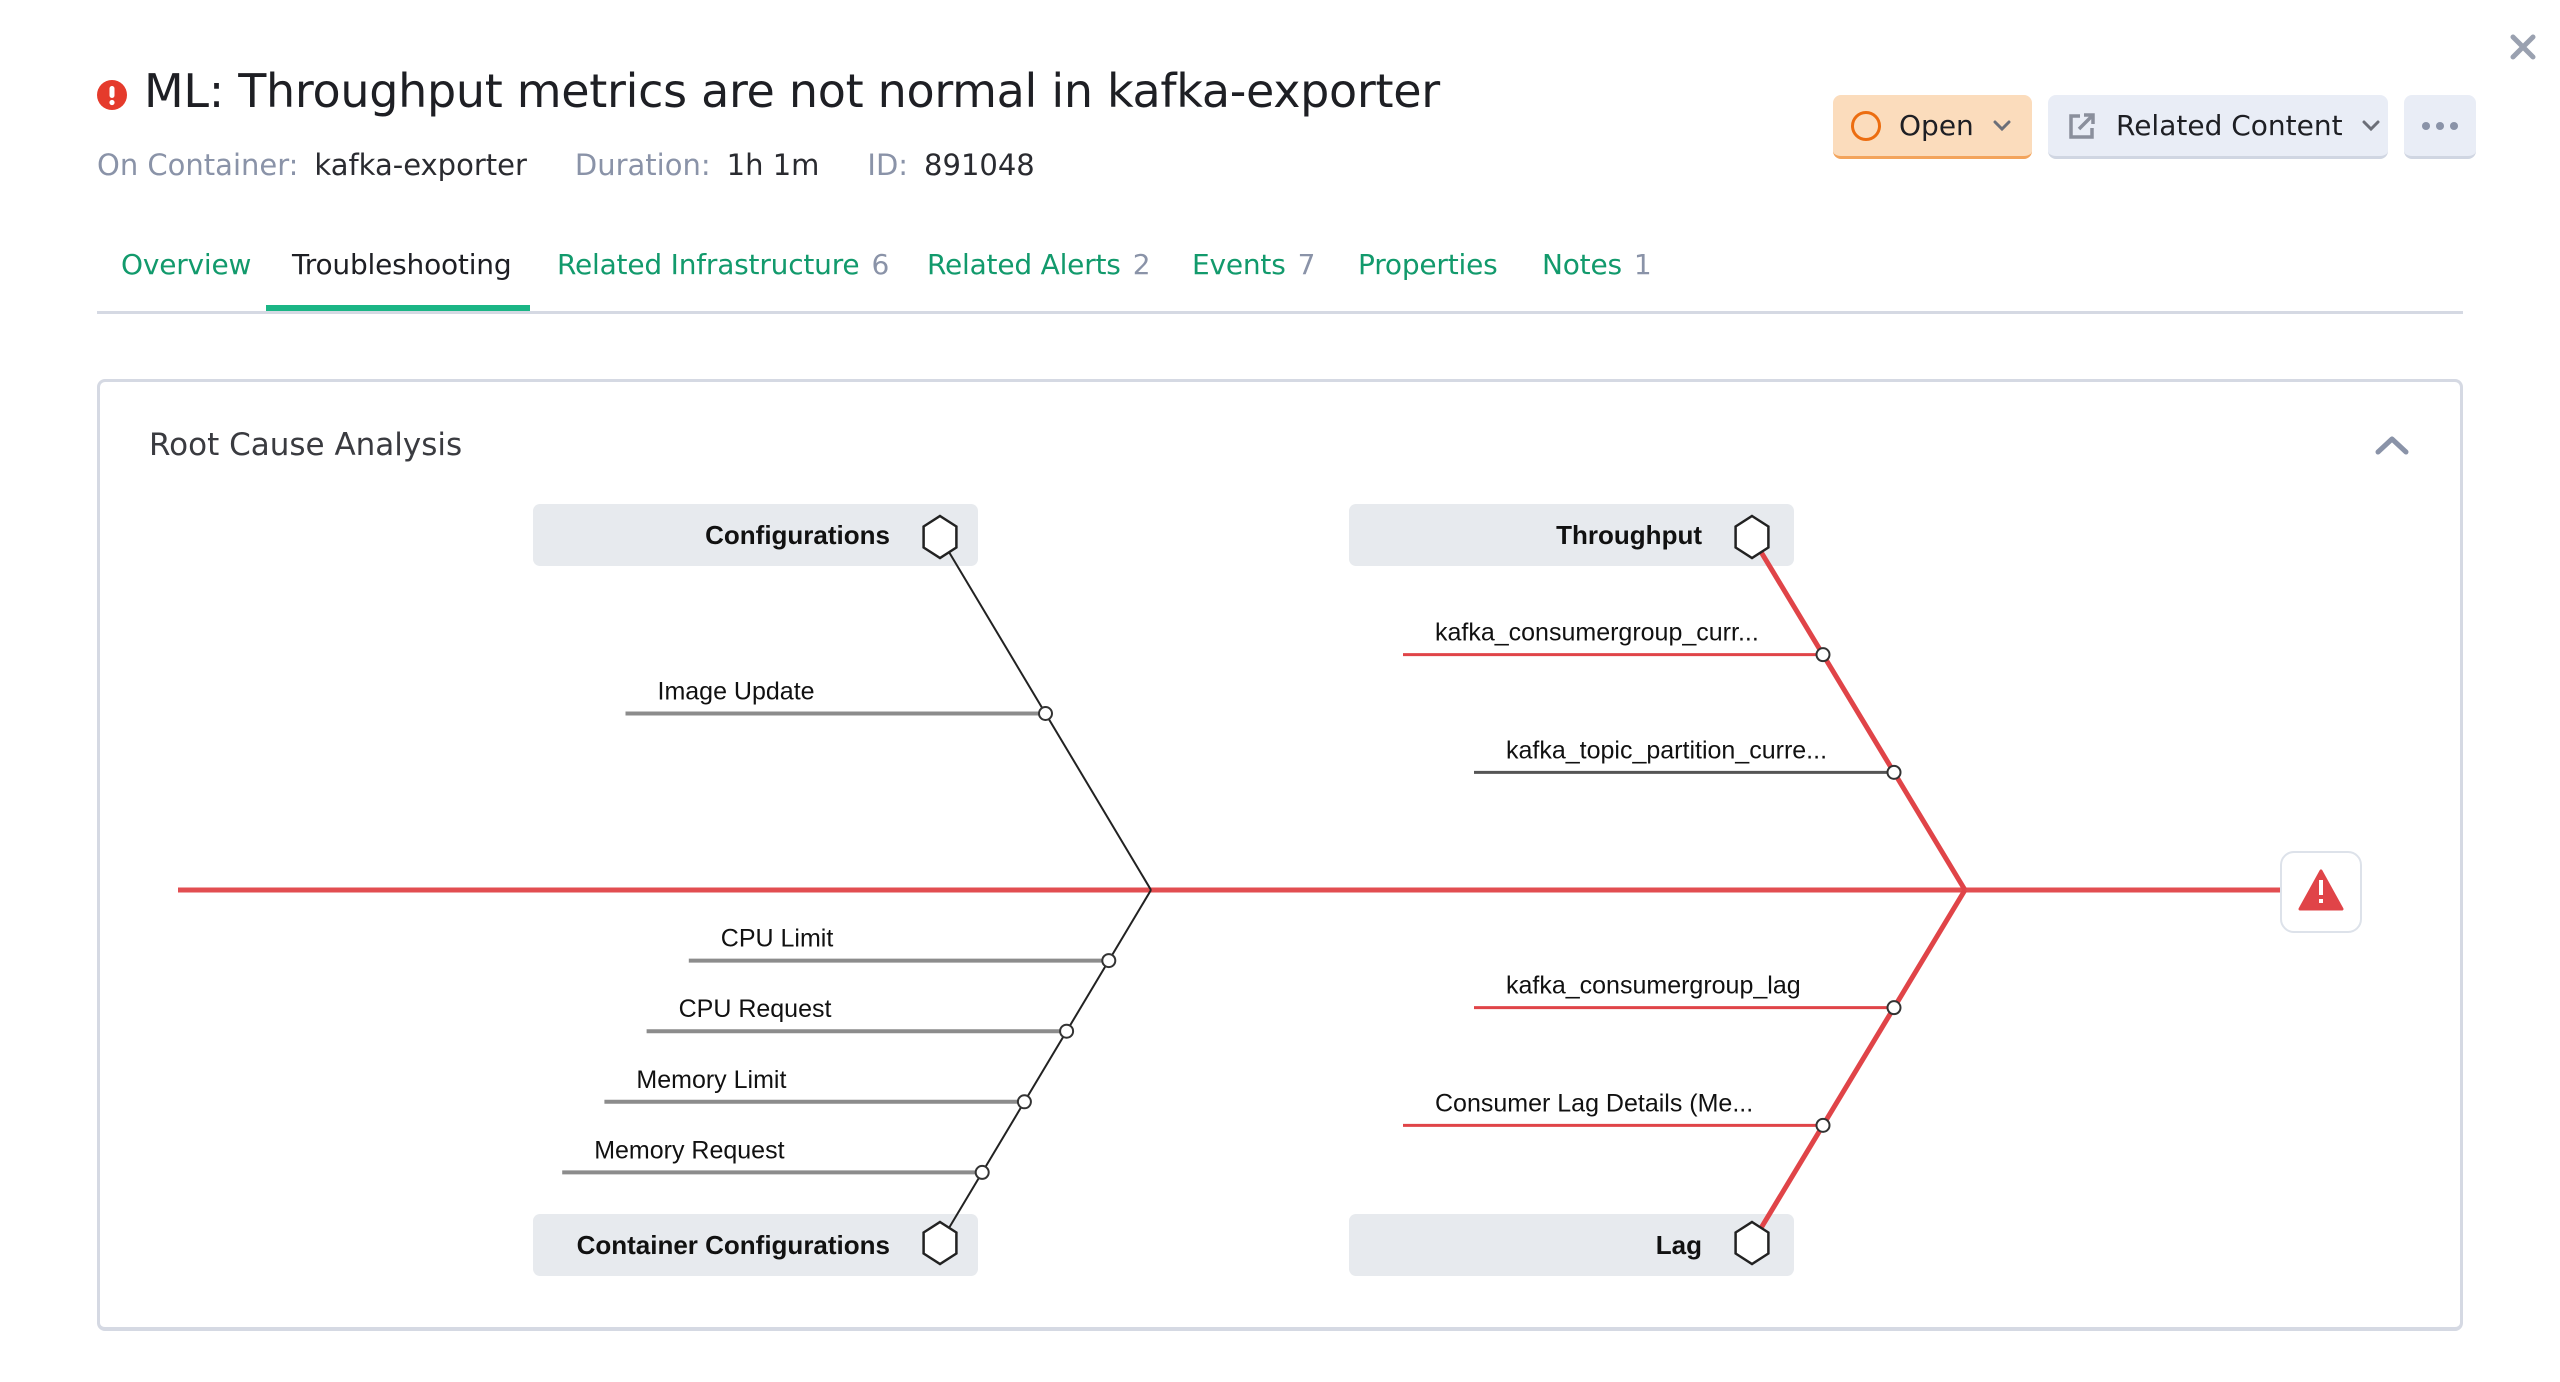 Image resolution: width=2560 pixels, height=1382 pixels. Describe the element at coordinates (1936, 125) in the screenshot. I see `status-label: Open` at that location.